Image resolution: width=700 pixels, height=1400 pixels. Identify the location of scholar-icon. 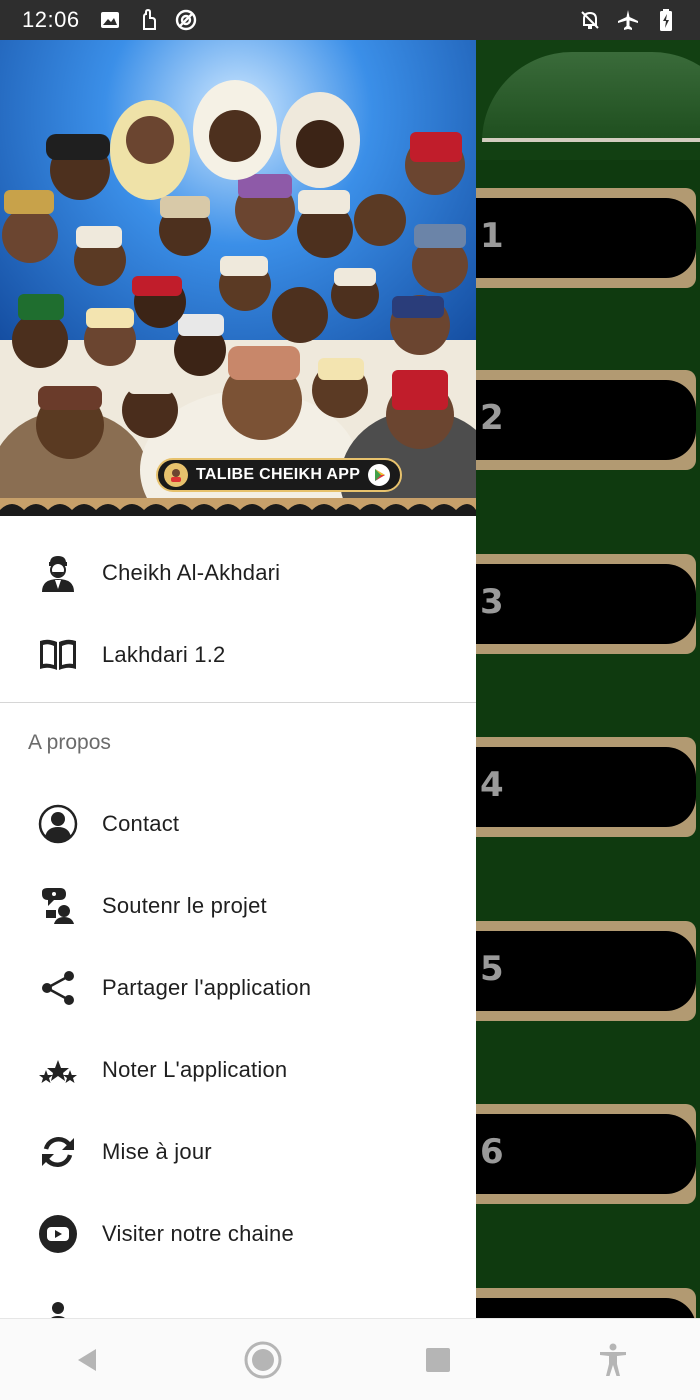
(58, 573).